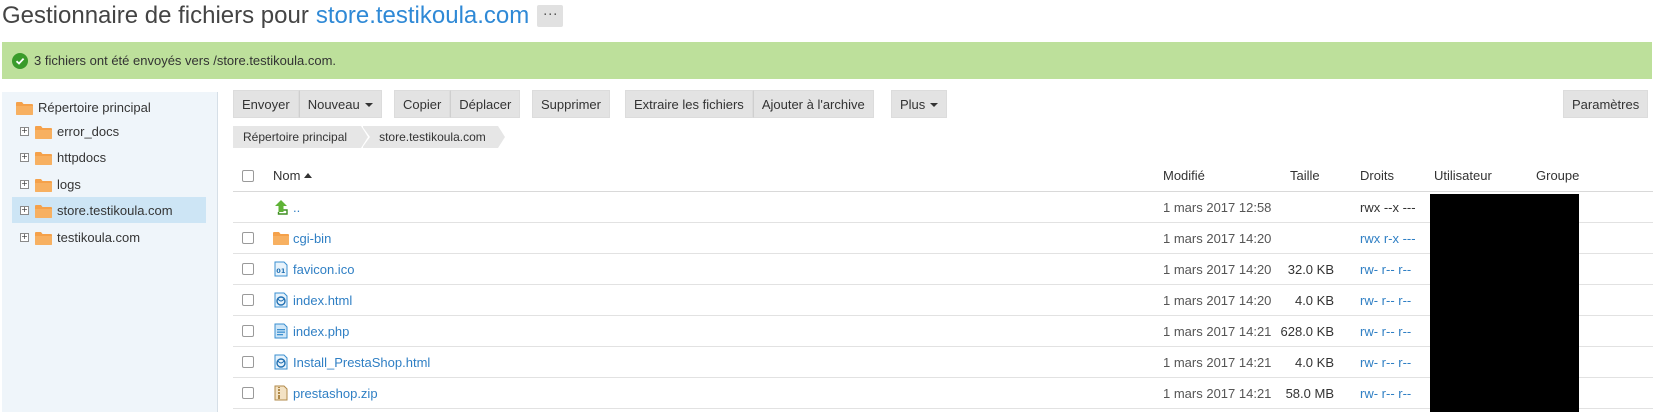 Image resolution: width=1660 pixels, height=412 pixels. I want to click on tree-item-store-testikoula: + store.testikoula.com, so click(109, 210).